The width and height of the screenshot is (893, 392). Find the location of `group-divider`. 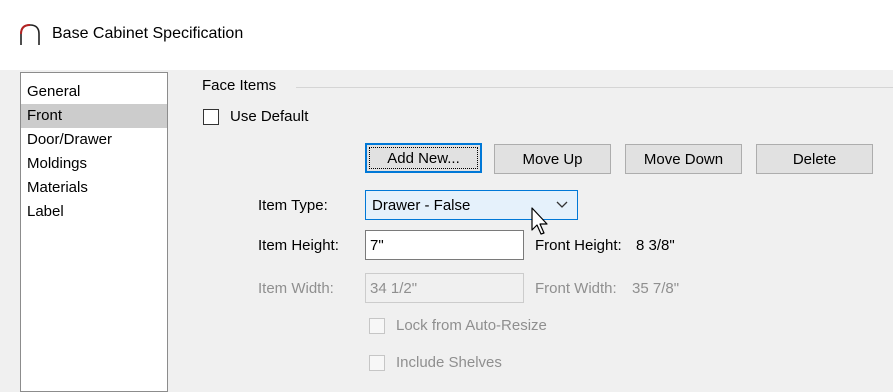

group-divider is located at coordinates (594, 87).